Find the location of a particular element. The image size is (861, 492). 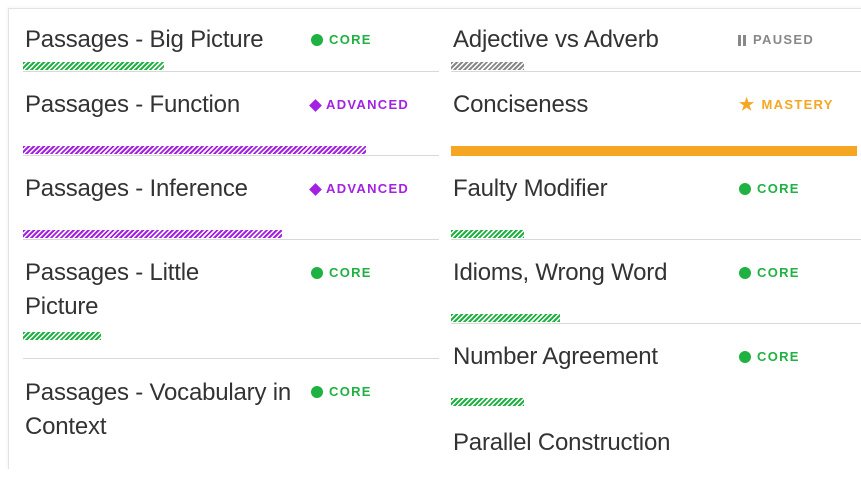

skill-name: Passages - Function is located at coordinates (132, 104).